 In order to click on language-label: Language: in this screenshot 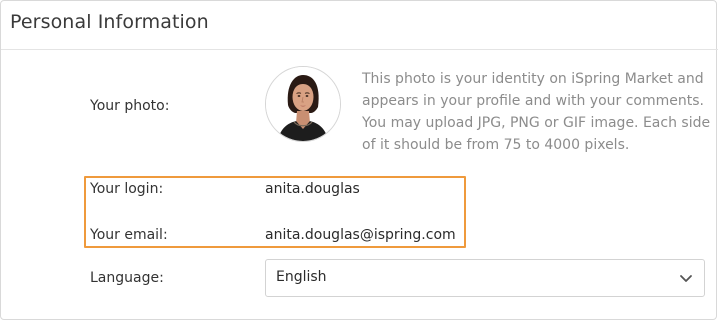, I will do `click(127, 278)`.